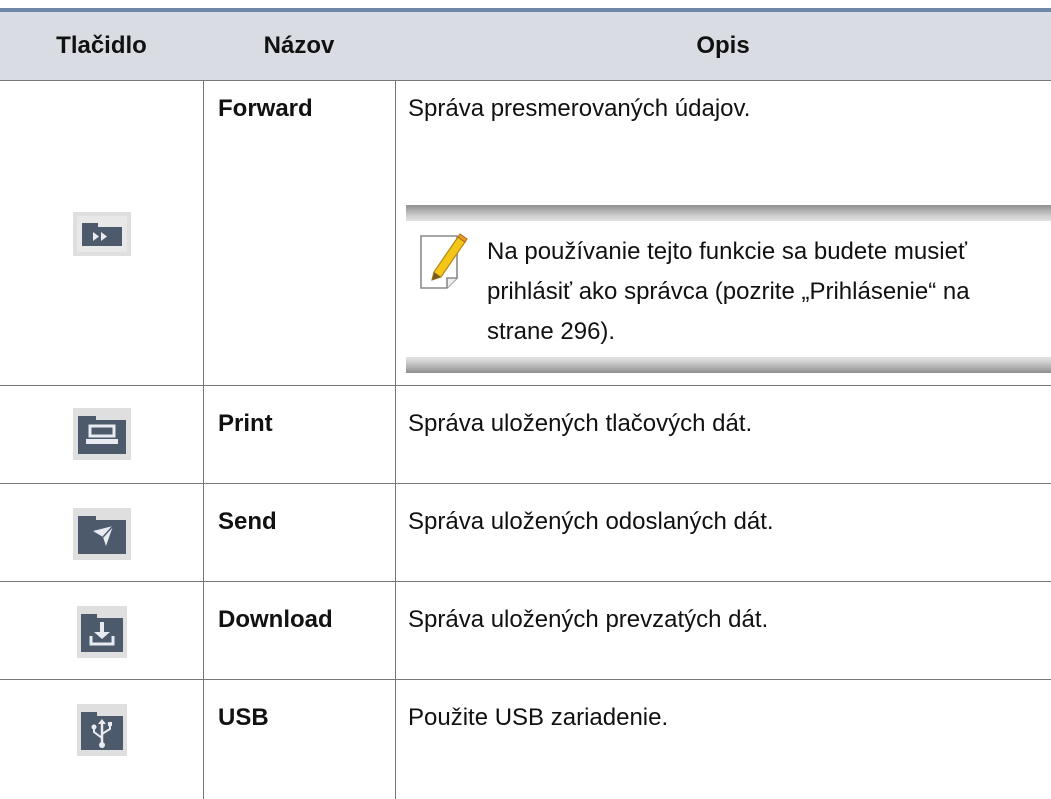 The width and height of the screenshot is (1051, 799). I want to click on row-name: Forward, so click(265, 108).